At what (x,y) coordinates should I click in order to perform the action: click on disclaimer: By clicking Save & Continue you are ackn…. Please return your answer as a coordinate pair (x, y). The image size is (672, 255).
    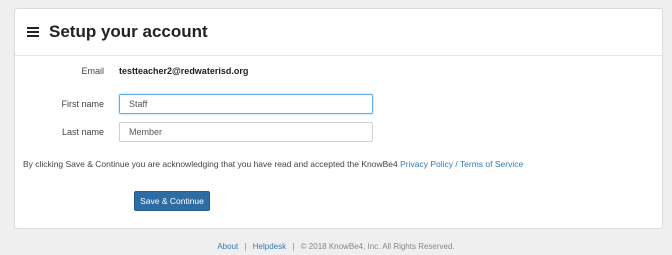
    Looking at the image, I should click on (273, 164).